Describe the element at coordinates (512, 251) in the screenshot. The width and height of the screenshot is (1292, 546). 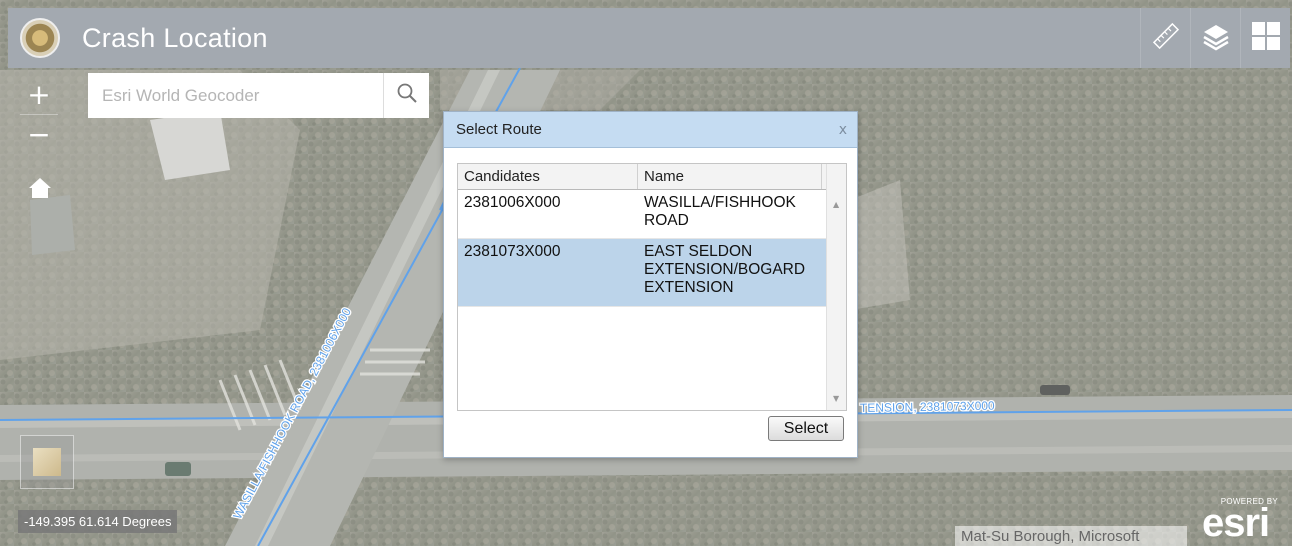
I see `candidate-cell: 2381073X000` at that location.